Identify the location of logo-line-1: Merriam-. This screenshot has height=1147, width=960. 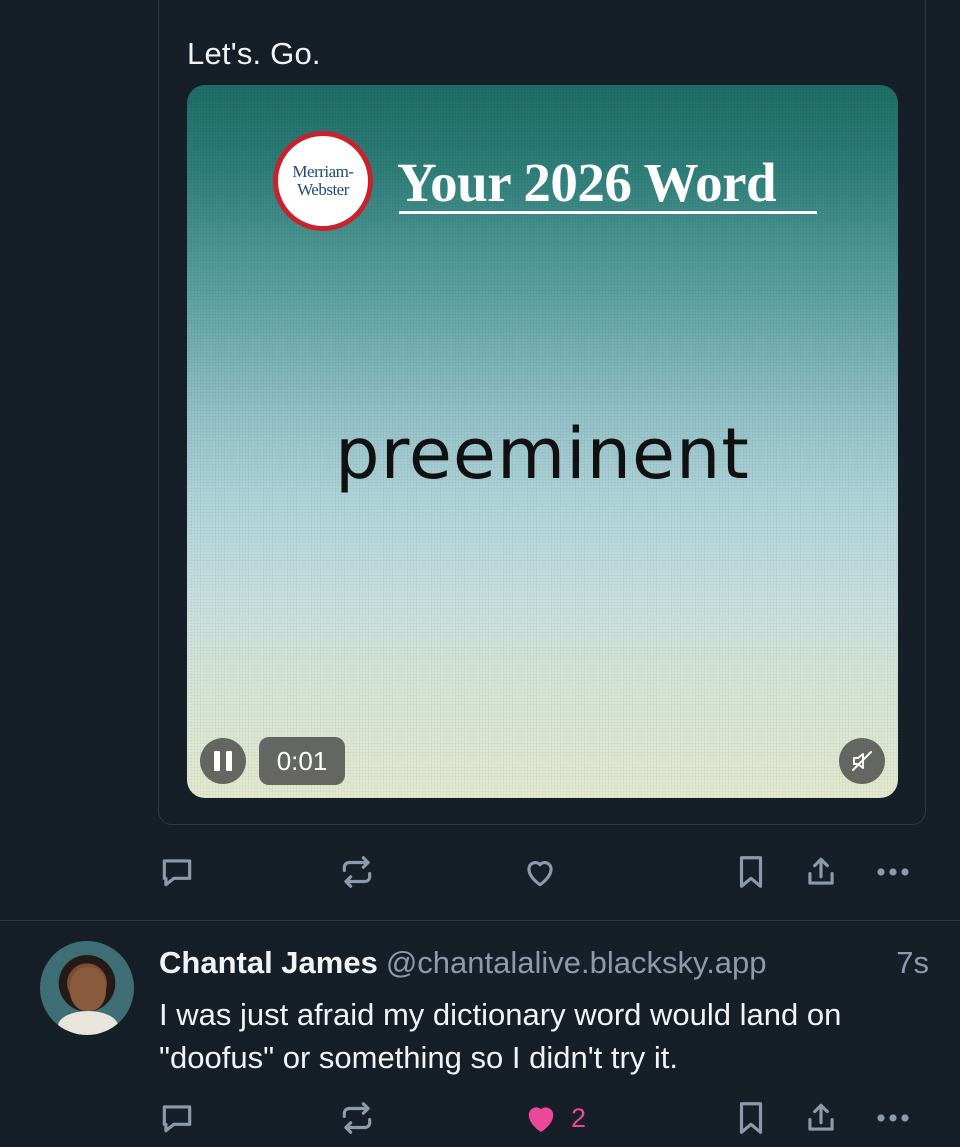
(323, 171).